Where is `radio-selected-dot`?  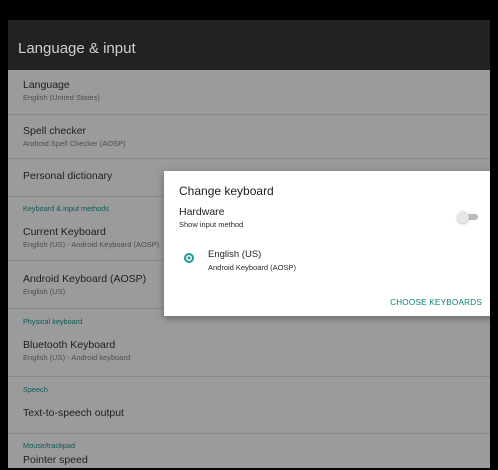 radio-selected-dot is located at coordinates (189, 258).